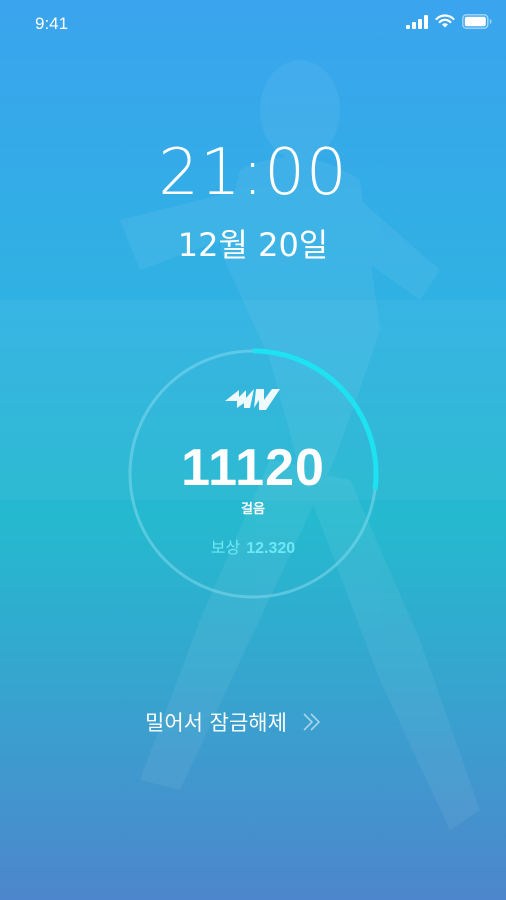  Describe the element at coordinates (225, 547) in the screenshot. I see `reward-label: 보상` at that location.